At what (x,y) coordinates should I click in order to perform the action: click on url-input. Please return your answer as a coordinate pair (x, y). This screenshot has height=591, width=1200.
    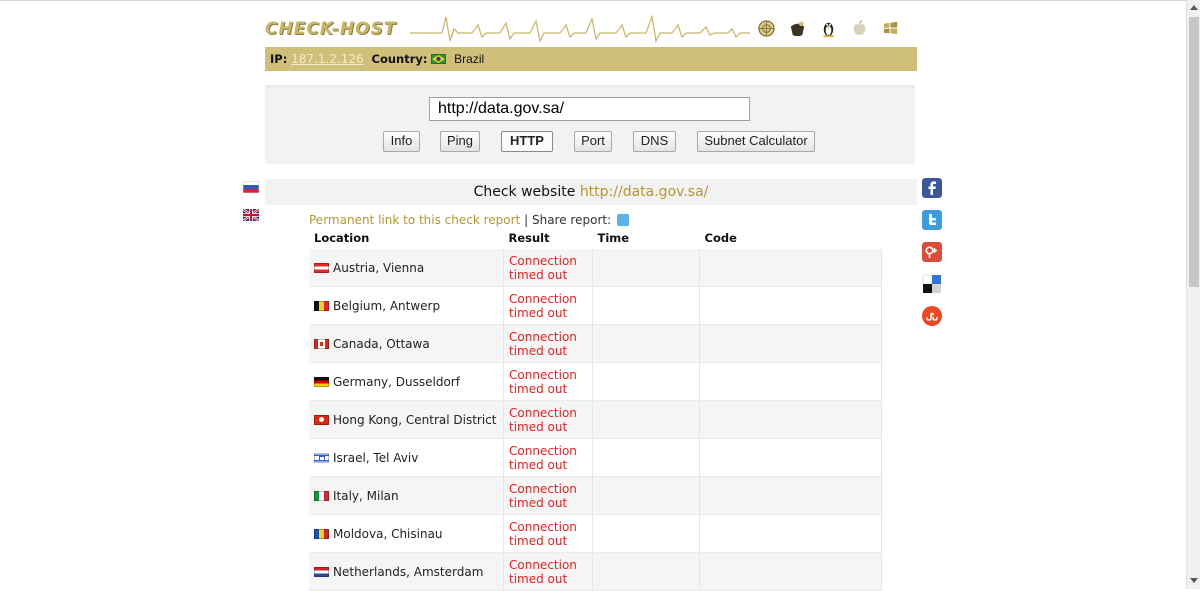
    Looking at the image, I should click on (589, 109).